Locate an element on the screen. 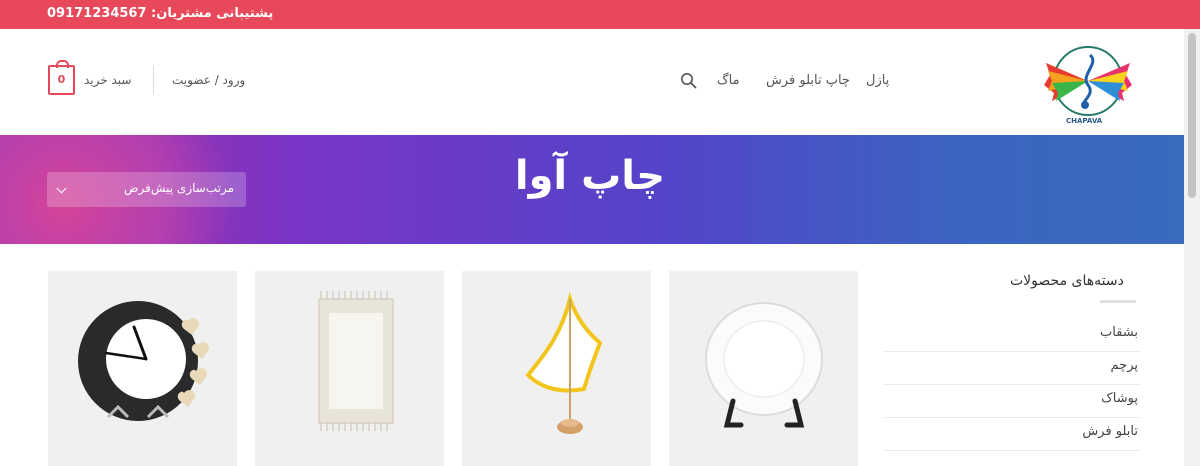 This screenshot has height=466, width=1200. rug-icon is located at coordinates (356, 361).